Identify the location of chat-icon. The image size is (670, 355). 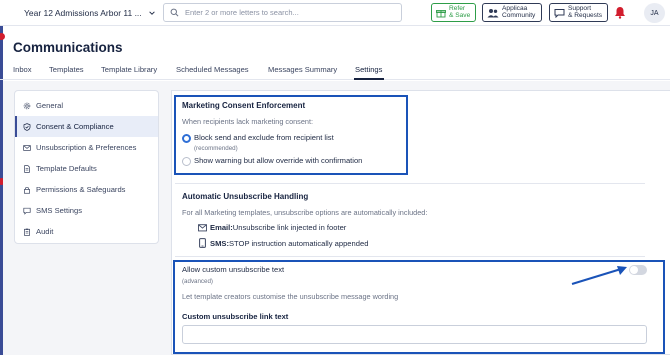
(27, 211).